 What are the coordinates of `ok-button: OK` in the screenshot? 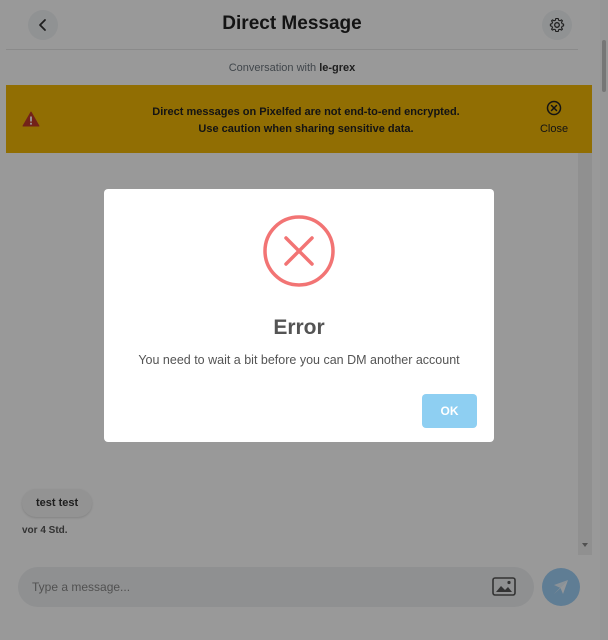 It's located at (449, 411).